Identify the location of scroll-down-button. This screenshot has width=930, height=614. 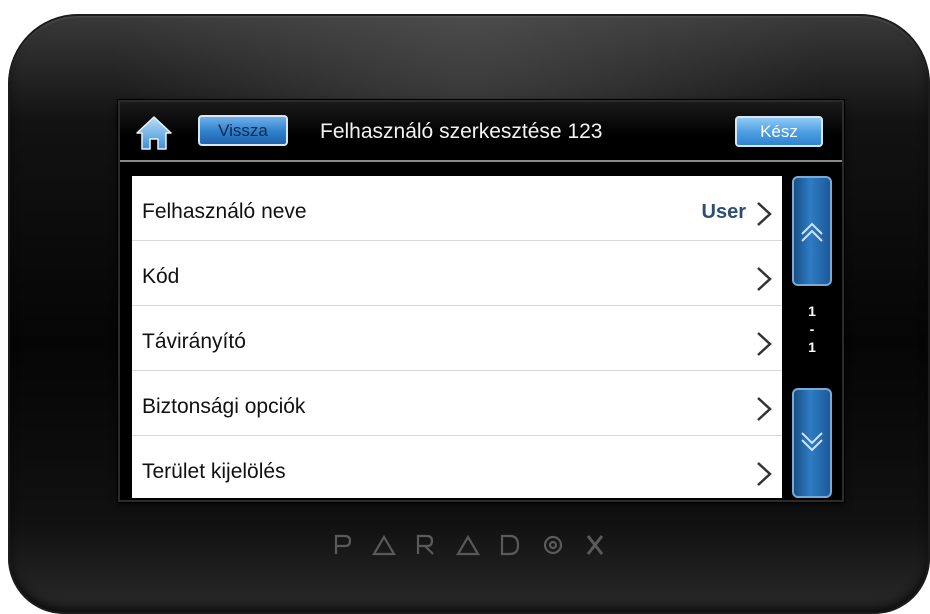
(812, 443).